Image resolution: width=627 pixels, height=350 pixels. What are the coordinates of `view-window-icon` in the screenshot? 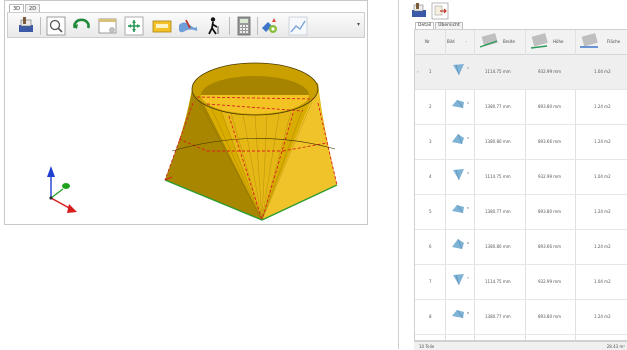 It's located at (108, 26).